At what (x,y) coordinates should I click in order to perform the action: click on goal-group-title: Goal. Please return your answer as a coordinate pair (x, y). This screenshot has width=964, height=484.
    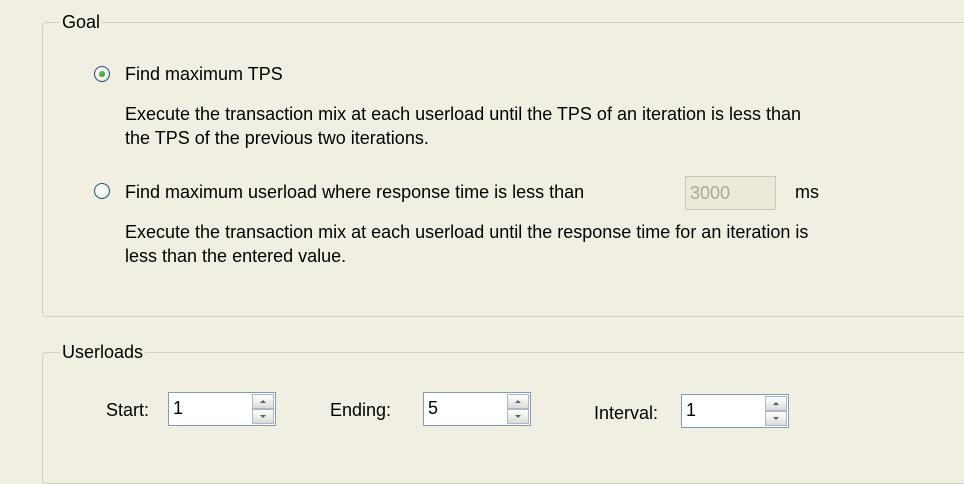
    Looking at the image, I should click on (81, 22).